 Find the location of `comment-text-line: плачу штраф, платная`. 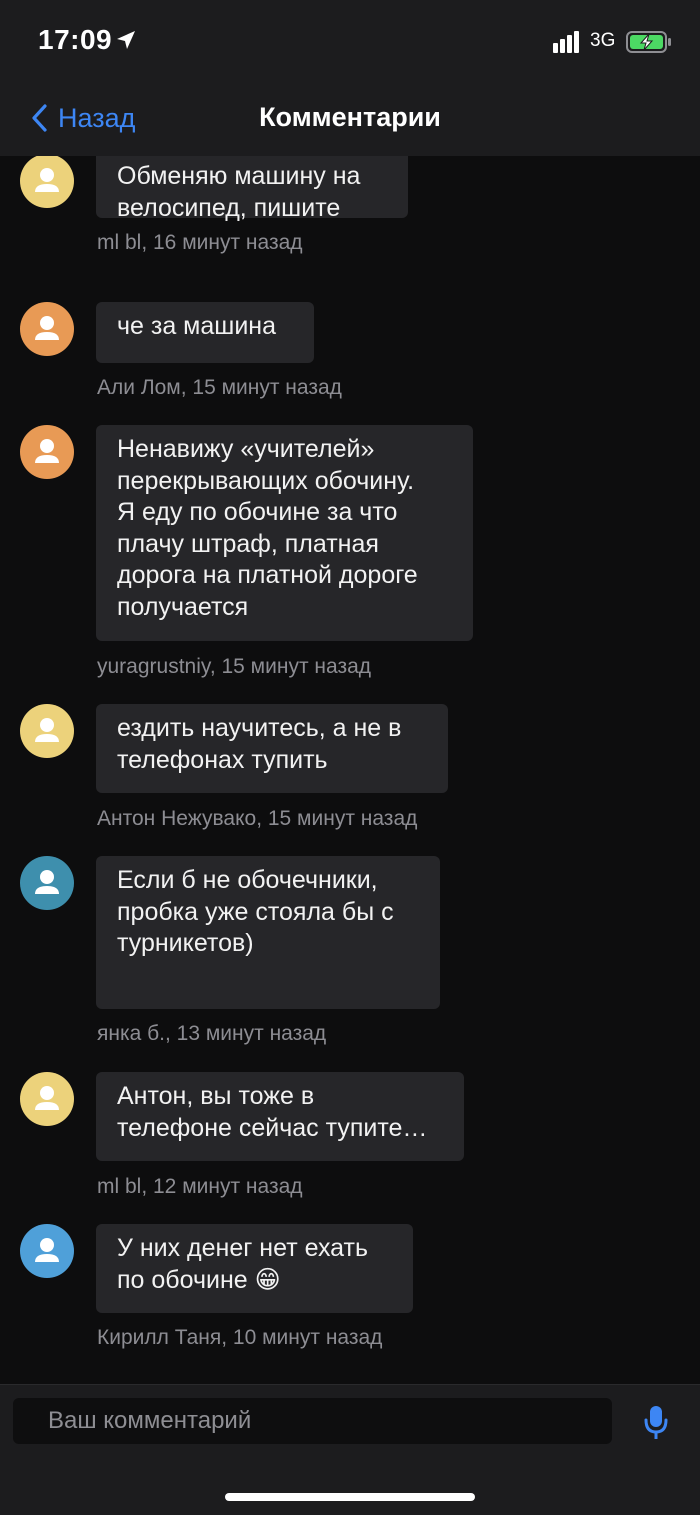

comment-text-line: плачу штраф, платная is located at coordinates (248, 543).